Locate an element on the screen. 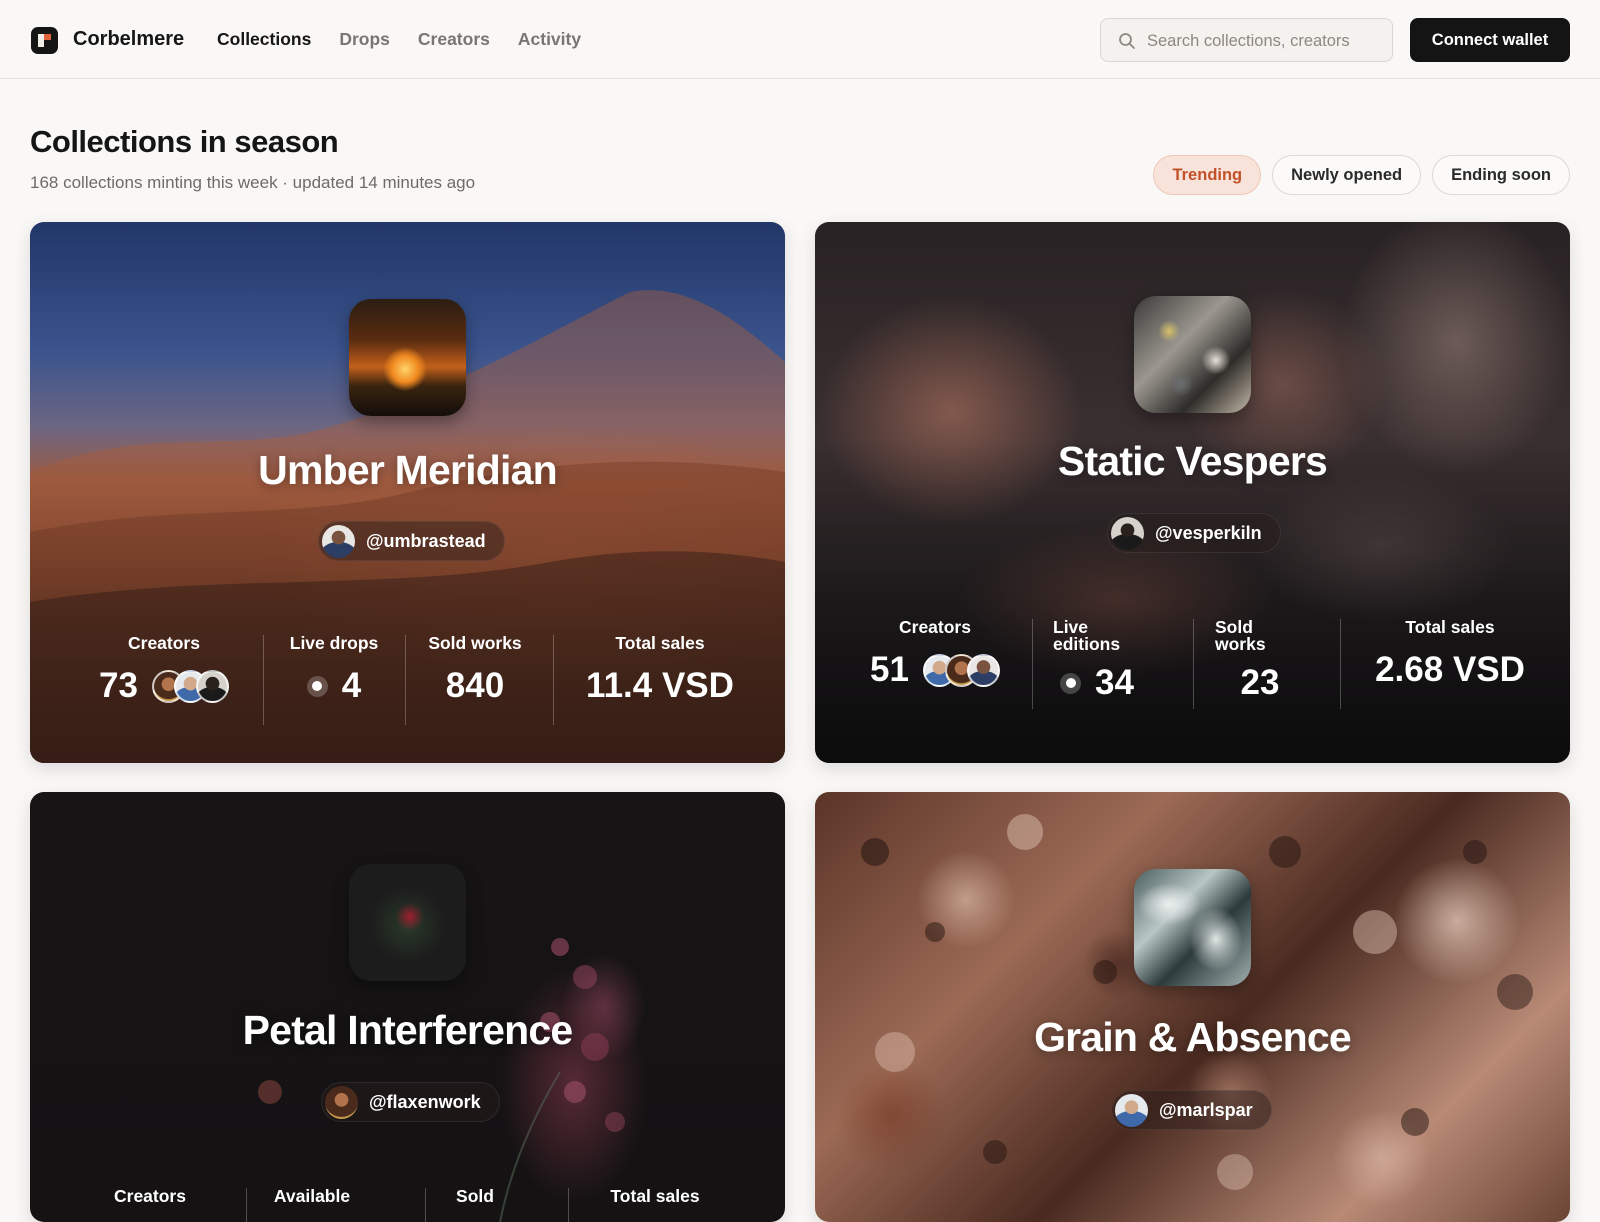 The image size is (1600, 1222). stat-creators: Creators 51 is located at coordinates (935, 663).